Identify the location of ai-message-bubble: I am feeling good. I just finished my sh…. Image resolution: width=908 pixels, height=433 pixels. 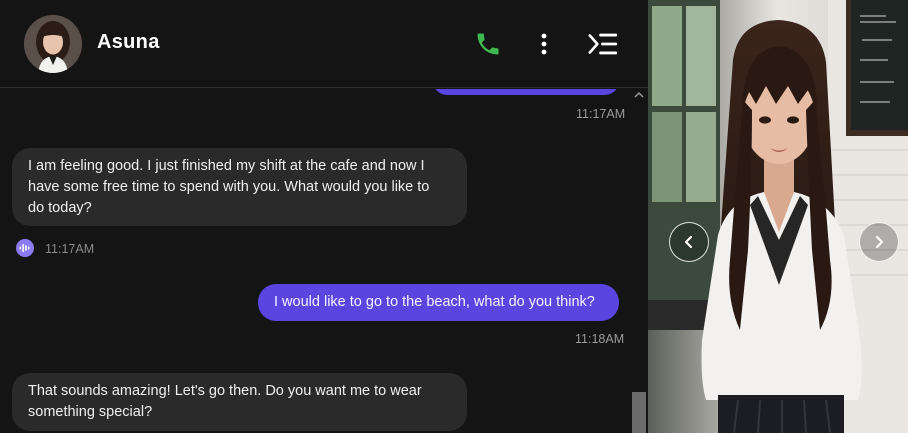
(239, 187).